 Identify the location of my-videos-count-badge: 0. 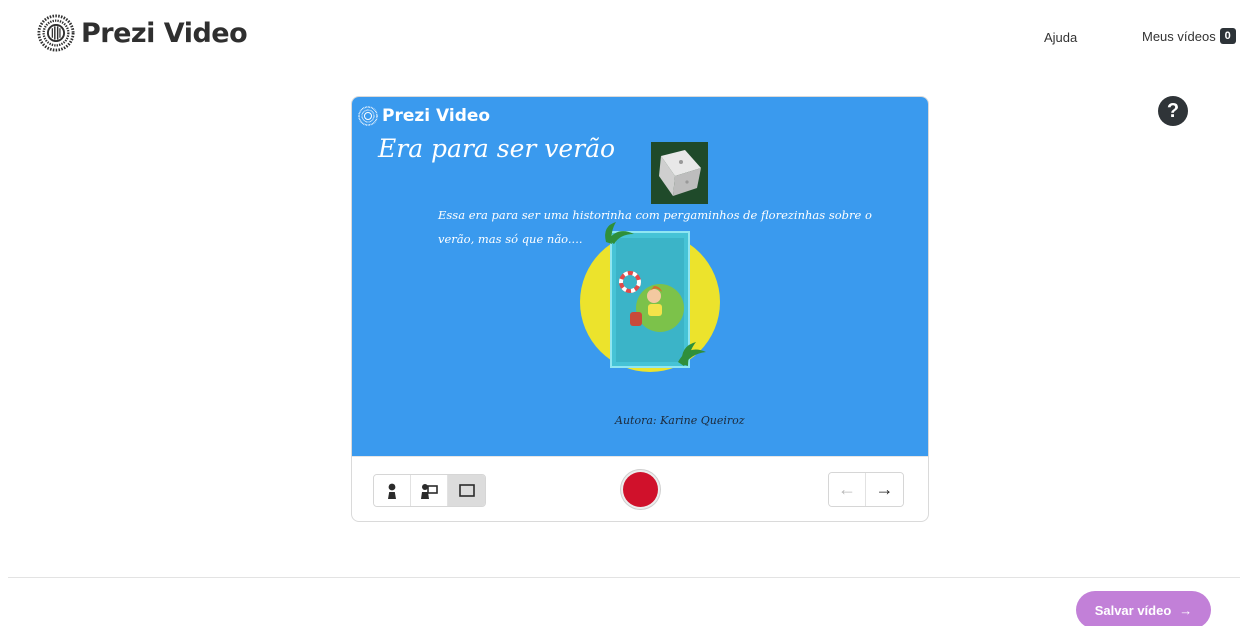
(1227, 36).